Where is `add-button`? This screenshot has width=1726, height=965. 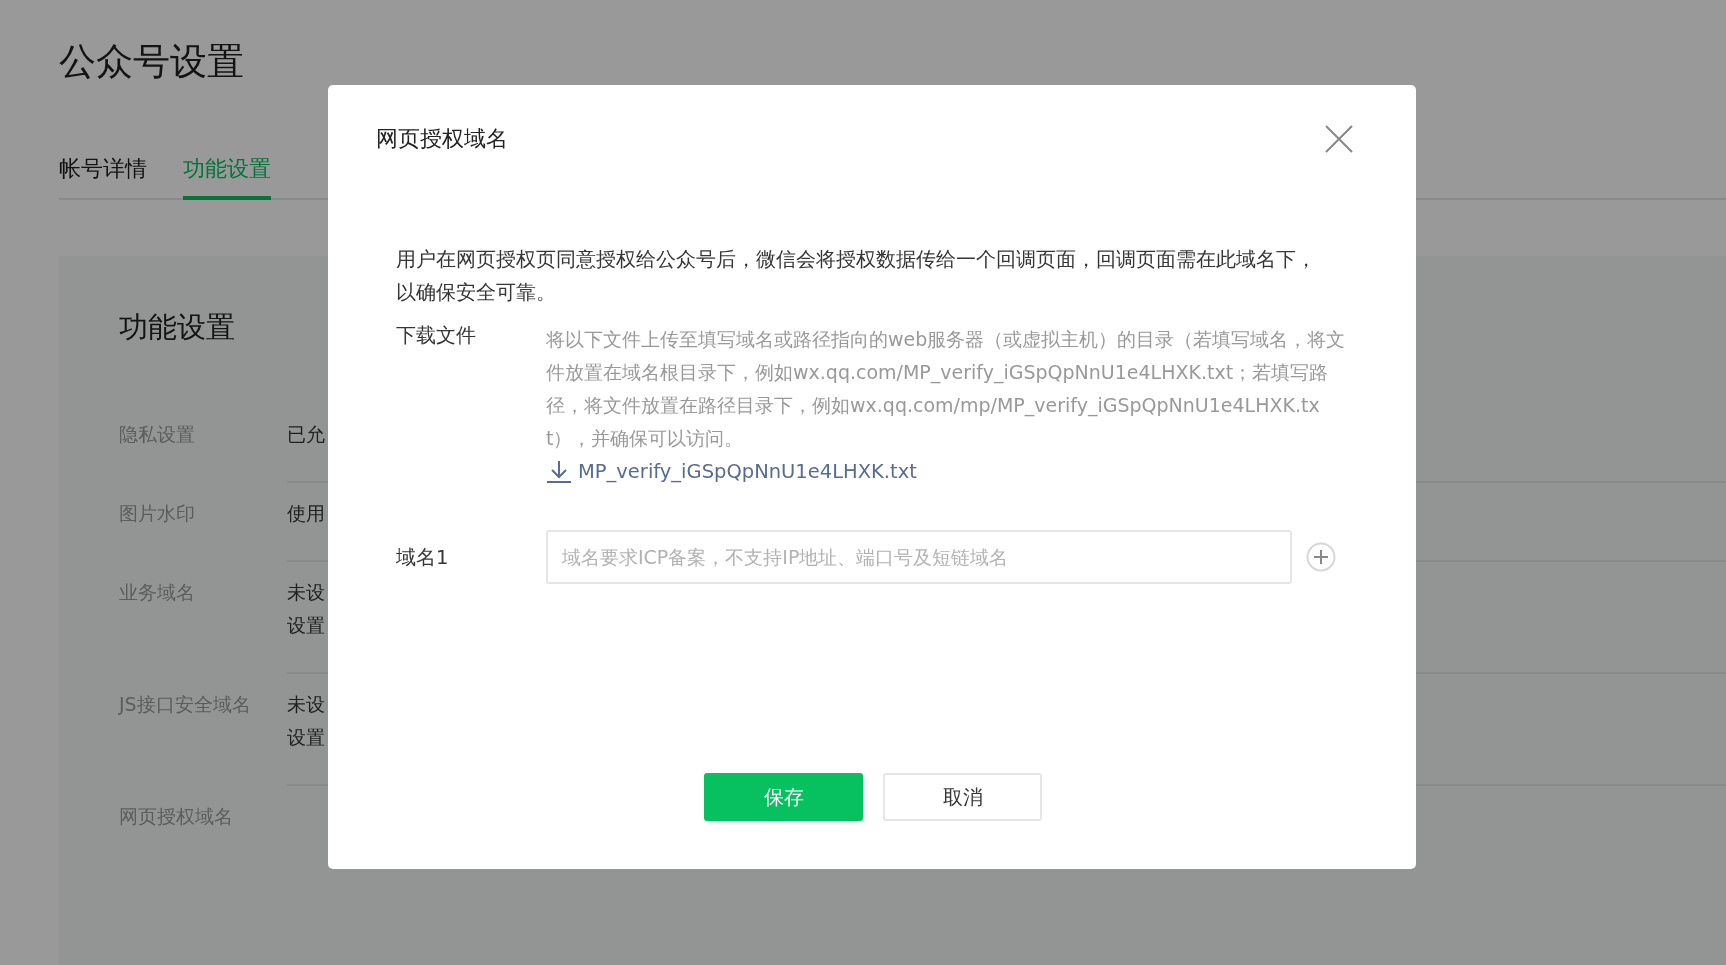 add-button is located at coordinates (1321, 557).